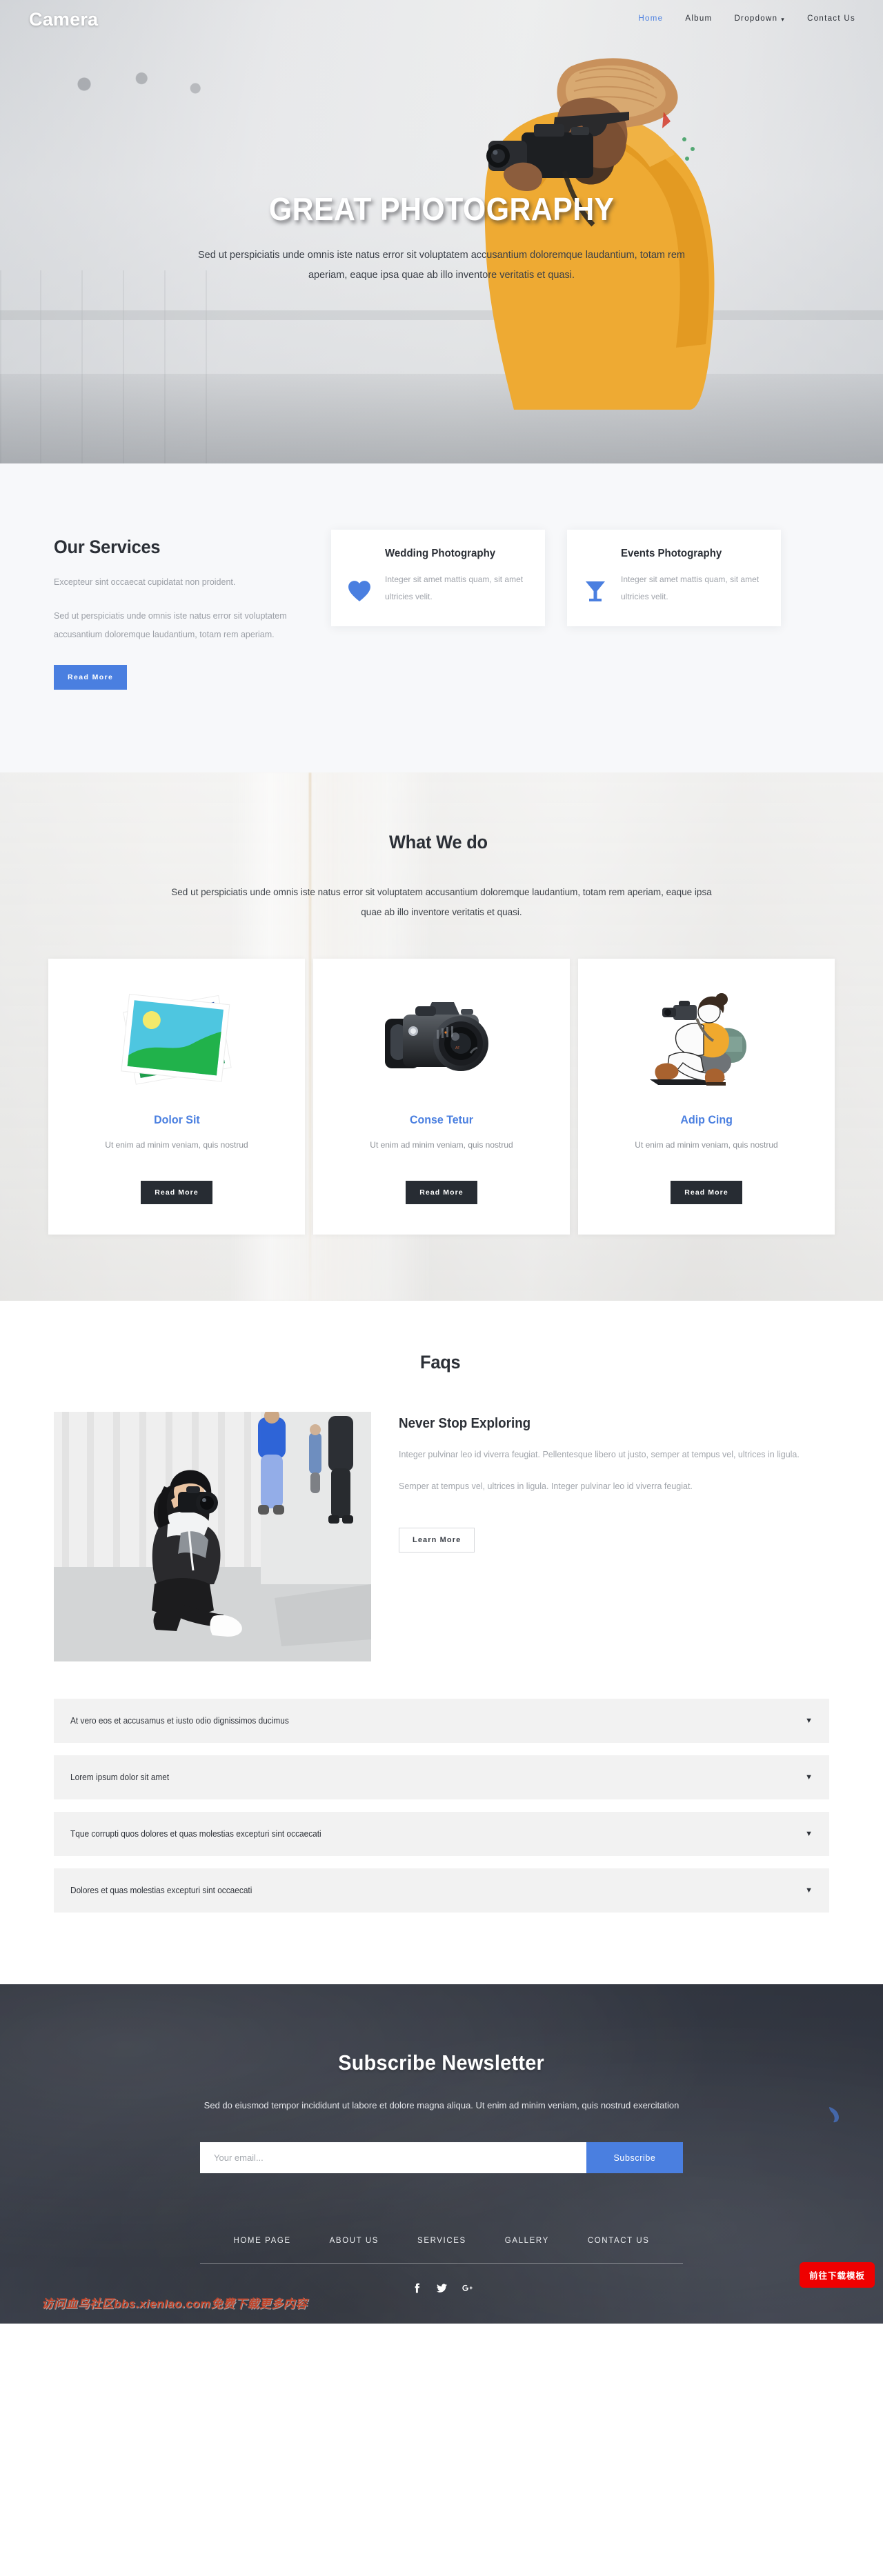  I want to click on chevron-down-icon: ▾, so click(783, 19).